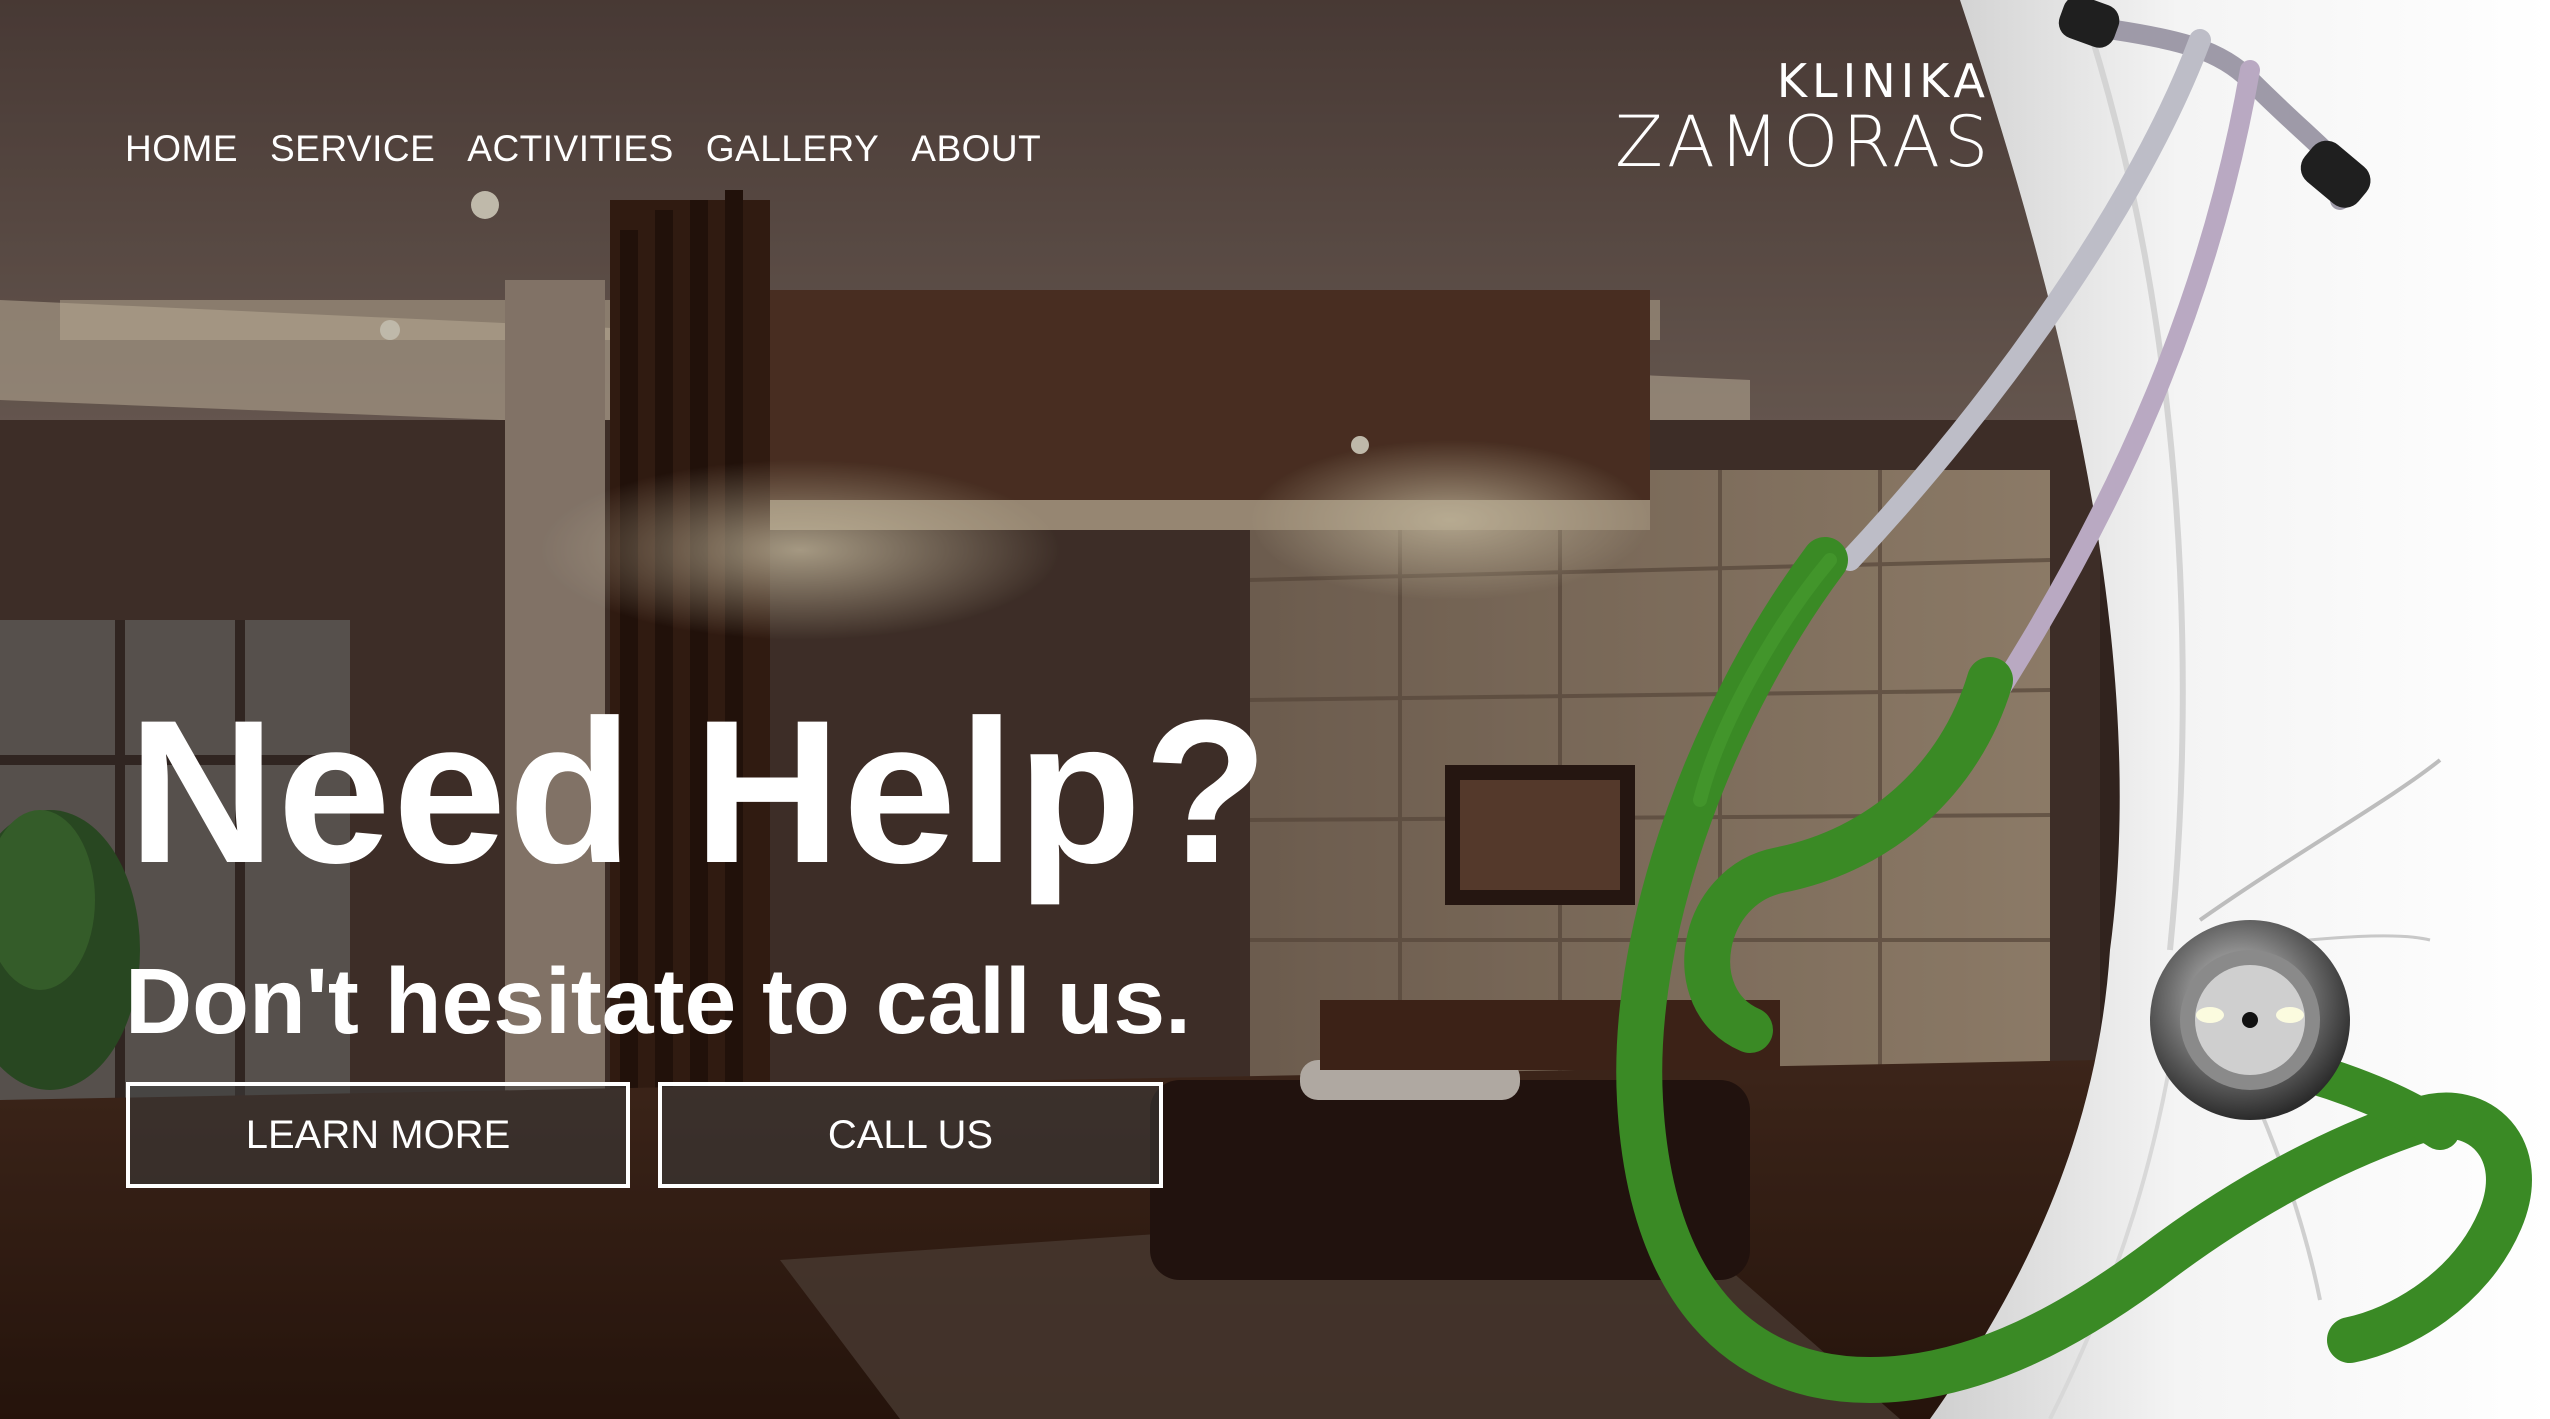  What do you see at coordinates (352, 149) in the screenshot?
I see `nav-item-service: SERVICE` at bounding box center [352, 149].